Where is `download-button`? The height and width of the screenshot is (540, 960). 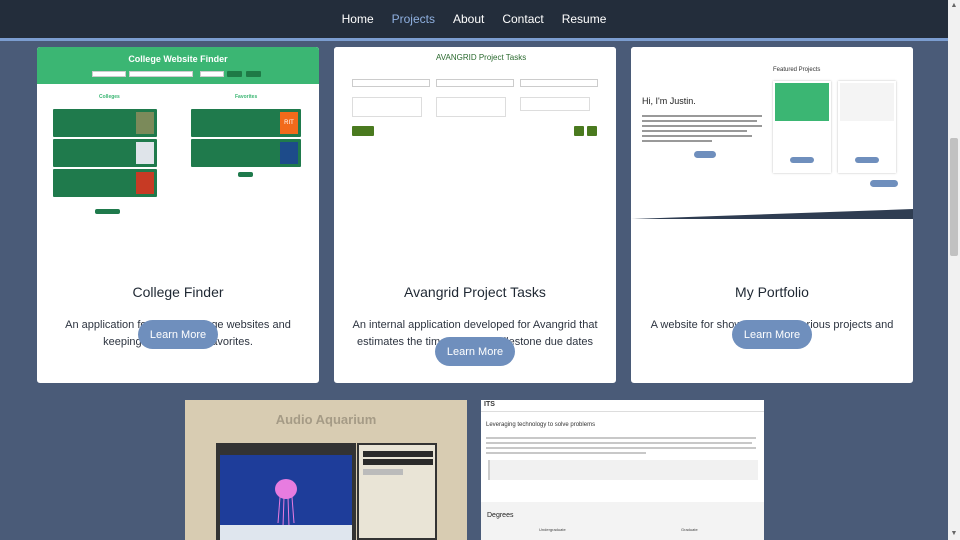 download-button is located at coordinates (363, 131).